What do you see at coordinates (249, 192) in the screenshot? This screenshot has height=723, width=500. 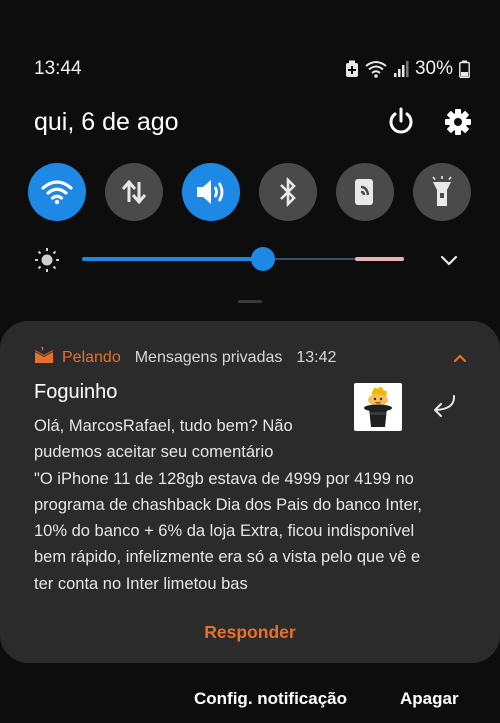 I see `quick-toggles` at bounding box center [249, 192].